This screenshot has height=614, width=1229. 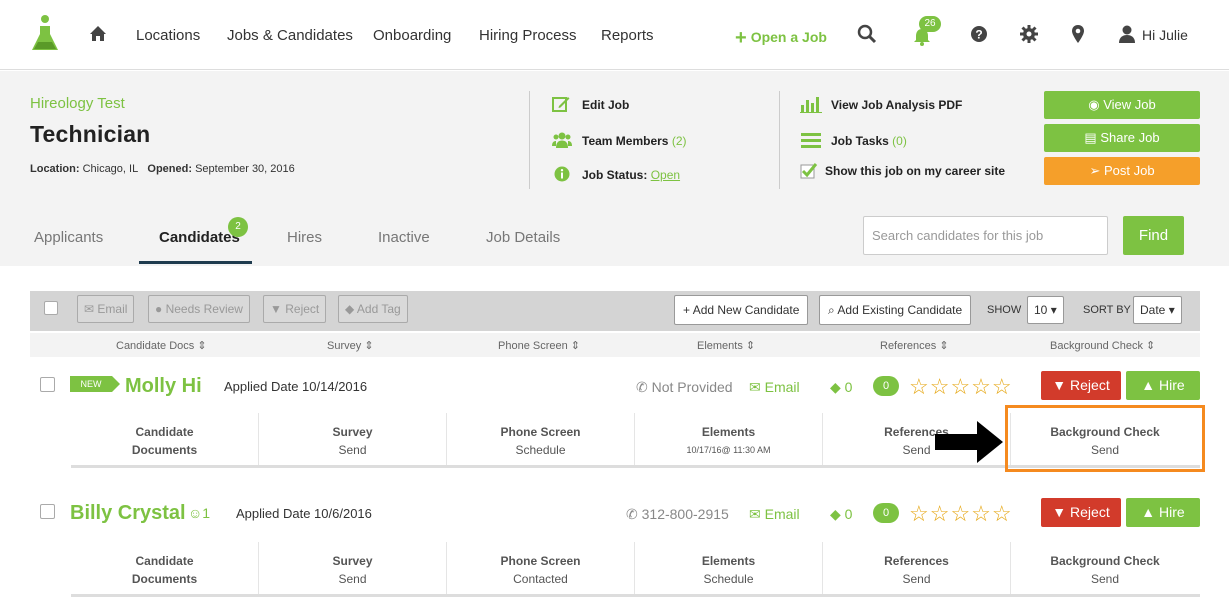 I want to click on nav-reports: Reports, so click(x=627, y=35).